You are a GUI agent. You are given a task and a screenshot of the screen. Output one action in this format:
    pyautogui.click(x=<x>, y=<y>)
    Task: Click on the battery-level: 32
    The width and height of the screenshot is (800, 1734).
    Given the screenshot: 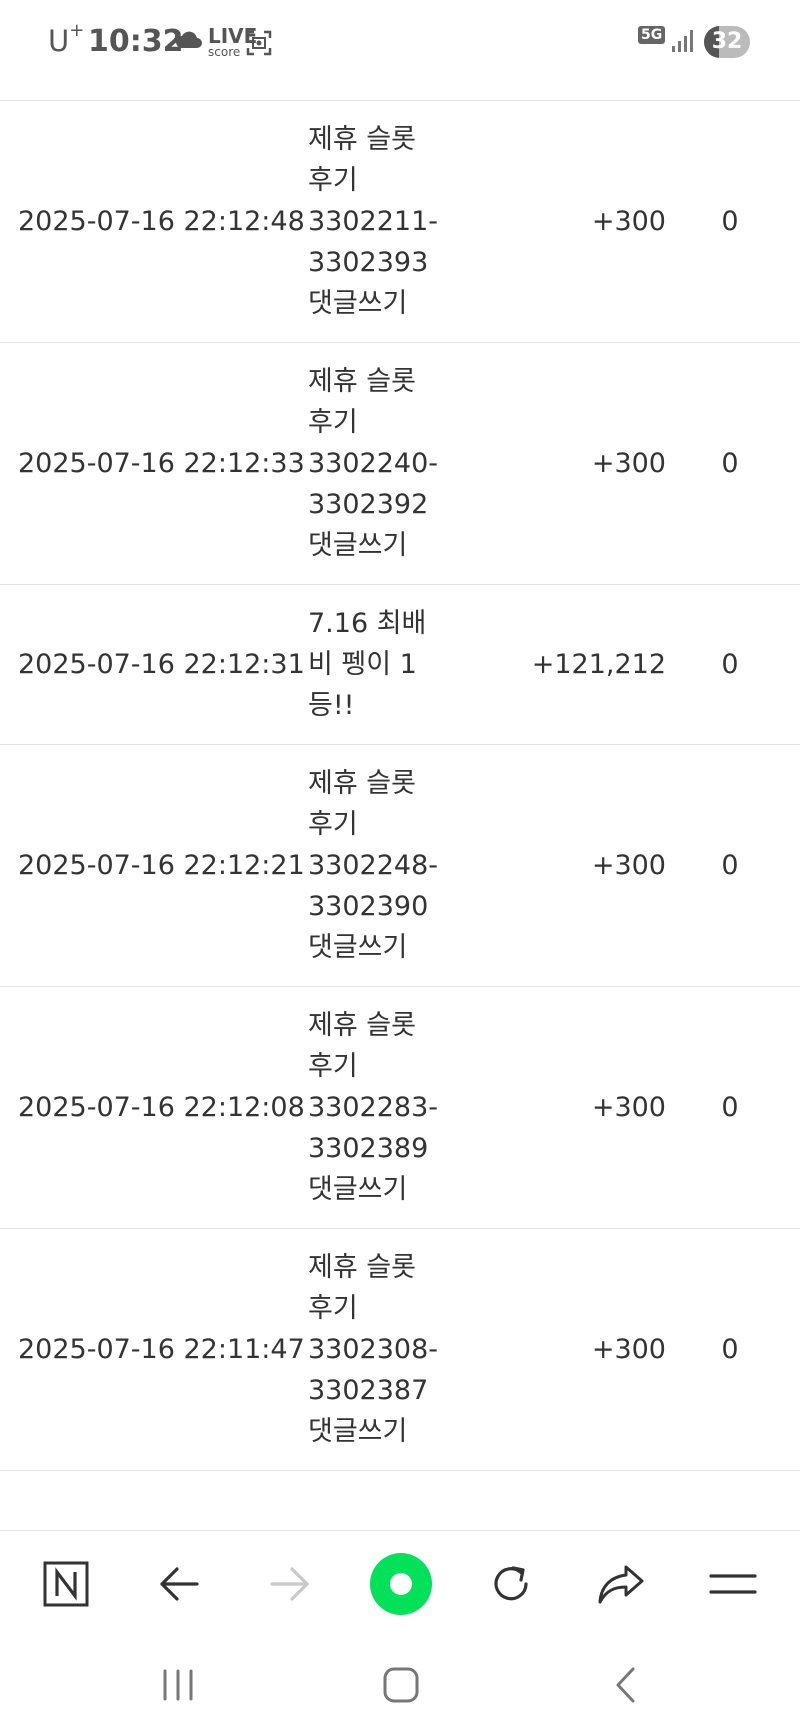 What is the action you would take?
    pyautogui.click(x=727, y=41)
    